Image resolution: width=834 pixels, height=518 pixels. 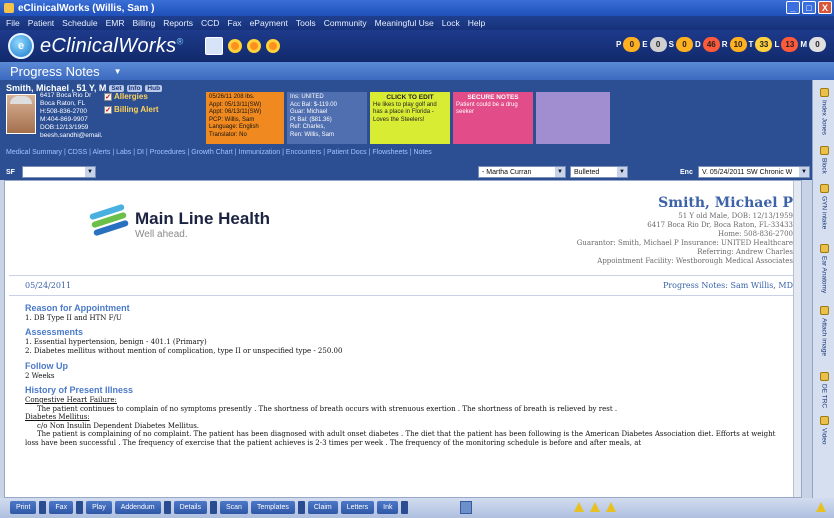 I want to click on scheduler-icon, so click(x=214, y=46).